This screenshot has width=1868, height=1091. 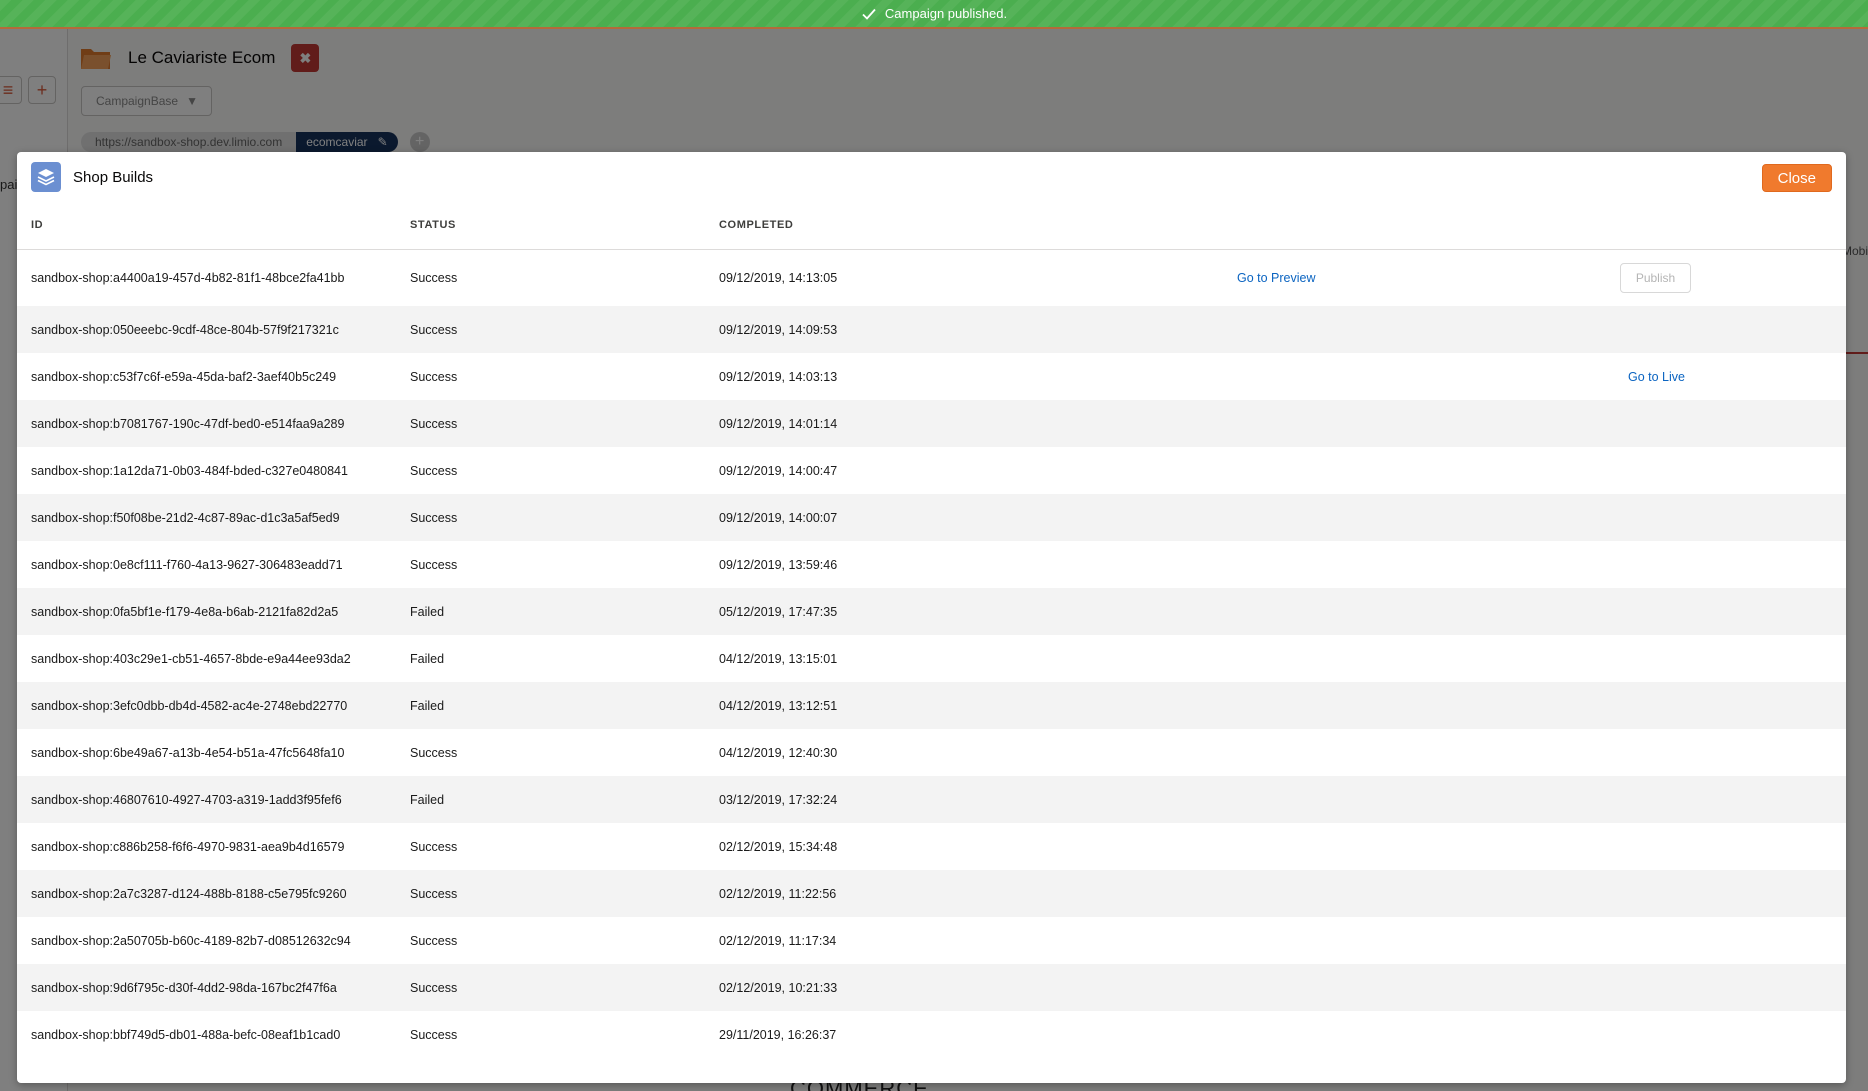 What do you see at coordinates (756, 225) in the screenshot?
I see `column-header-completed: COMPLETED` at bounding box center [756, 225].